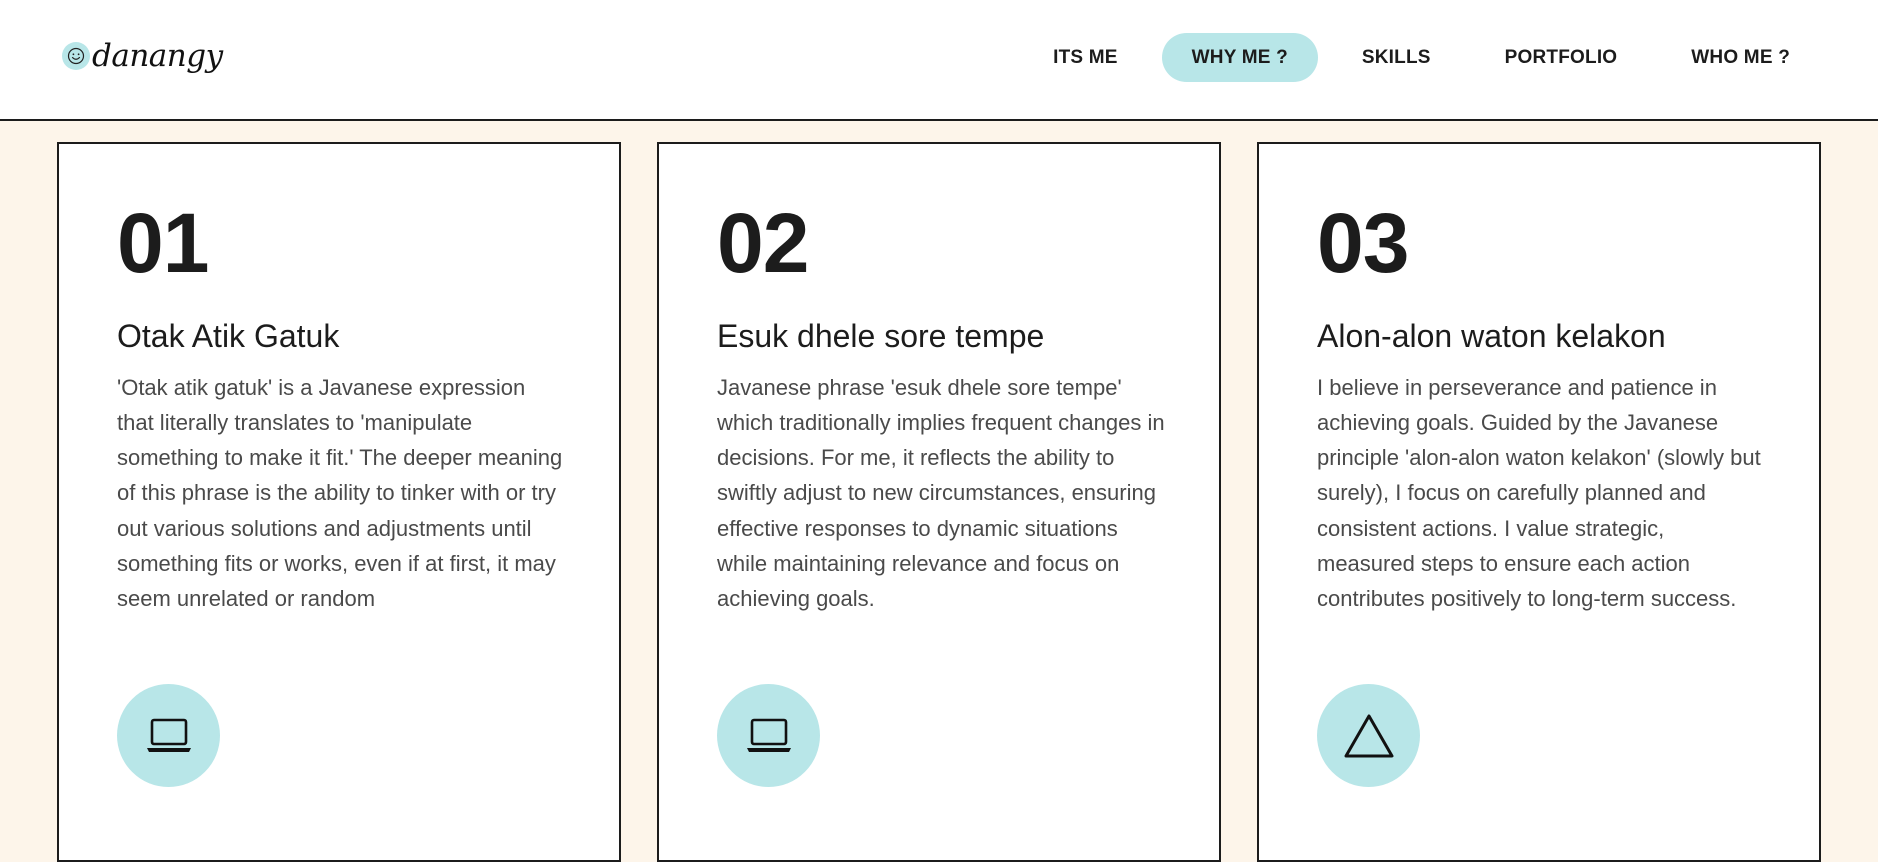 The image size is (1878, 862). What do you see at coordinates (228, 336) in the screenshot?
I see `card-title: Otak Atik Gatuk` at bounding box center [228, 336].